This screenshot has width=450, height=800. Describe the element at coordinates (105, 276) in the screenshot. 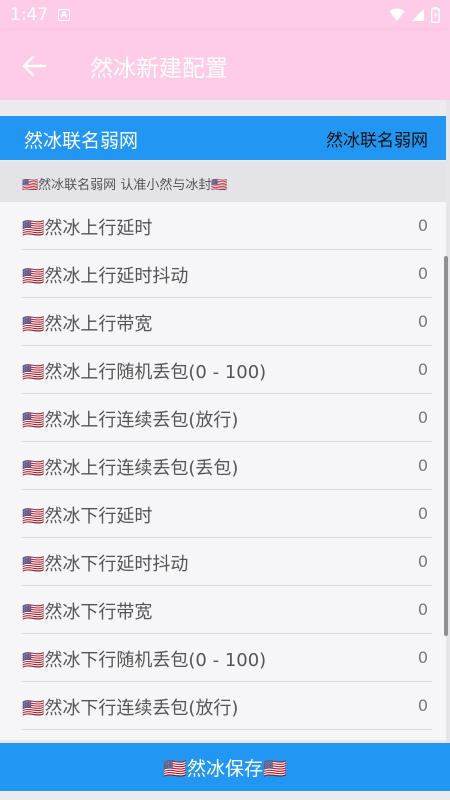

I see `item-label: 🇺🇸然冰上行延时抖动` at that location.